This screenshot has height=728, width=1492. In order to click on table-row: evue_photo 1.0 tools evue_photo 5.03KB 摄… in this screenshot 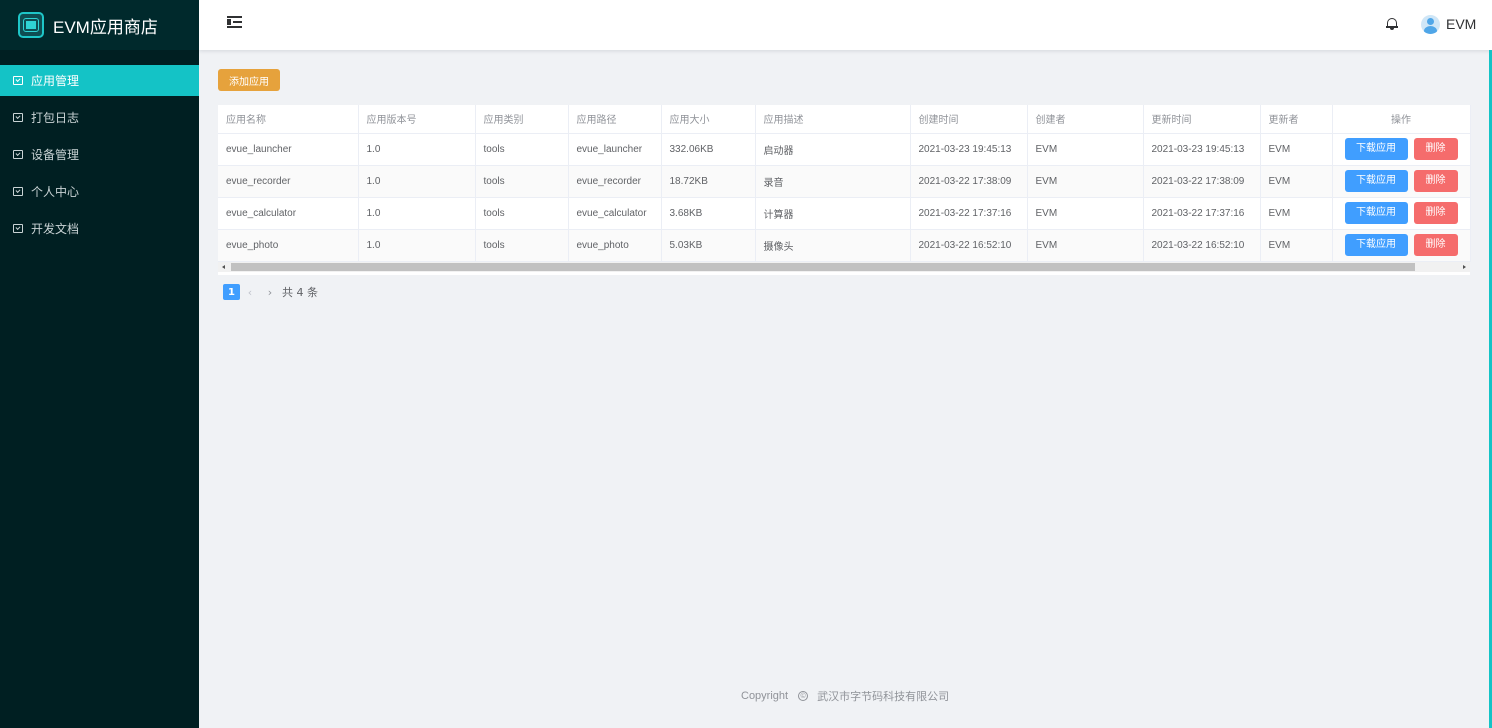, I will do `click(844, 245)`.